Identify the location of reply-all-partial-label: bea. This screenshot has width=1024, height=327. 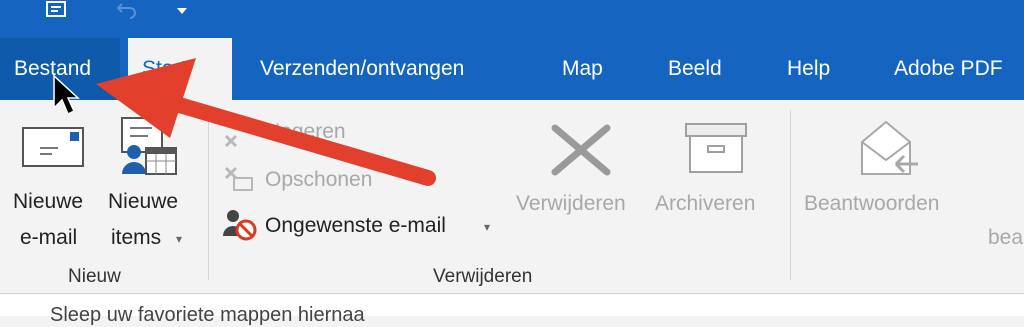
(1006, 237).